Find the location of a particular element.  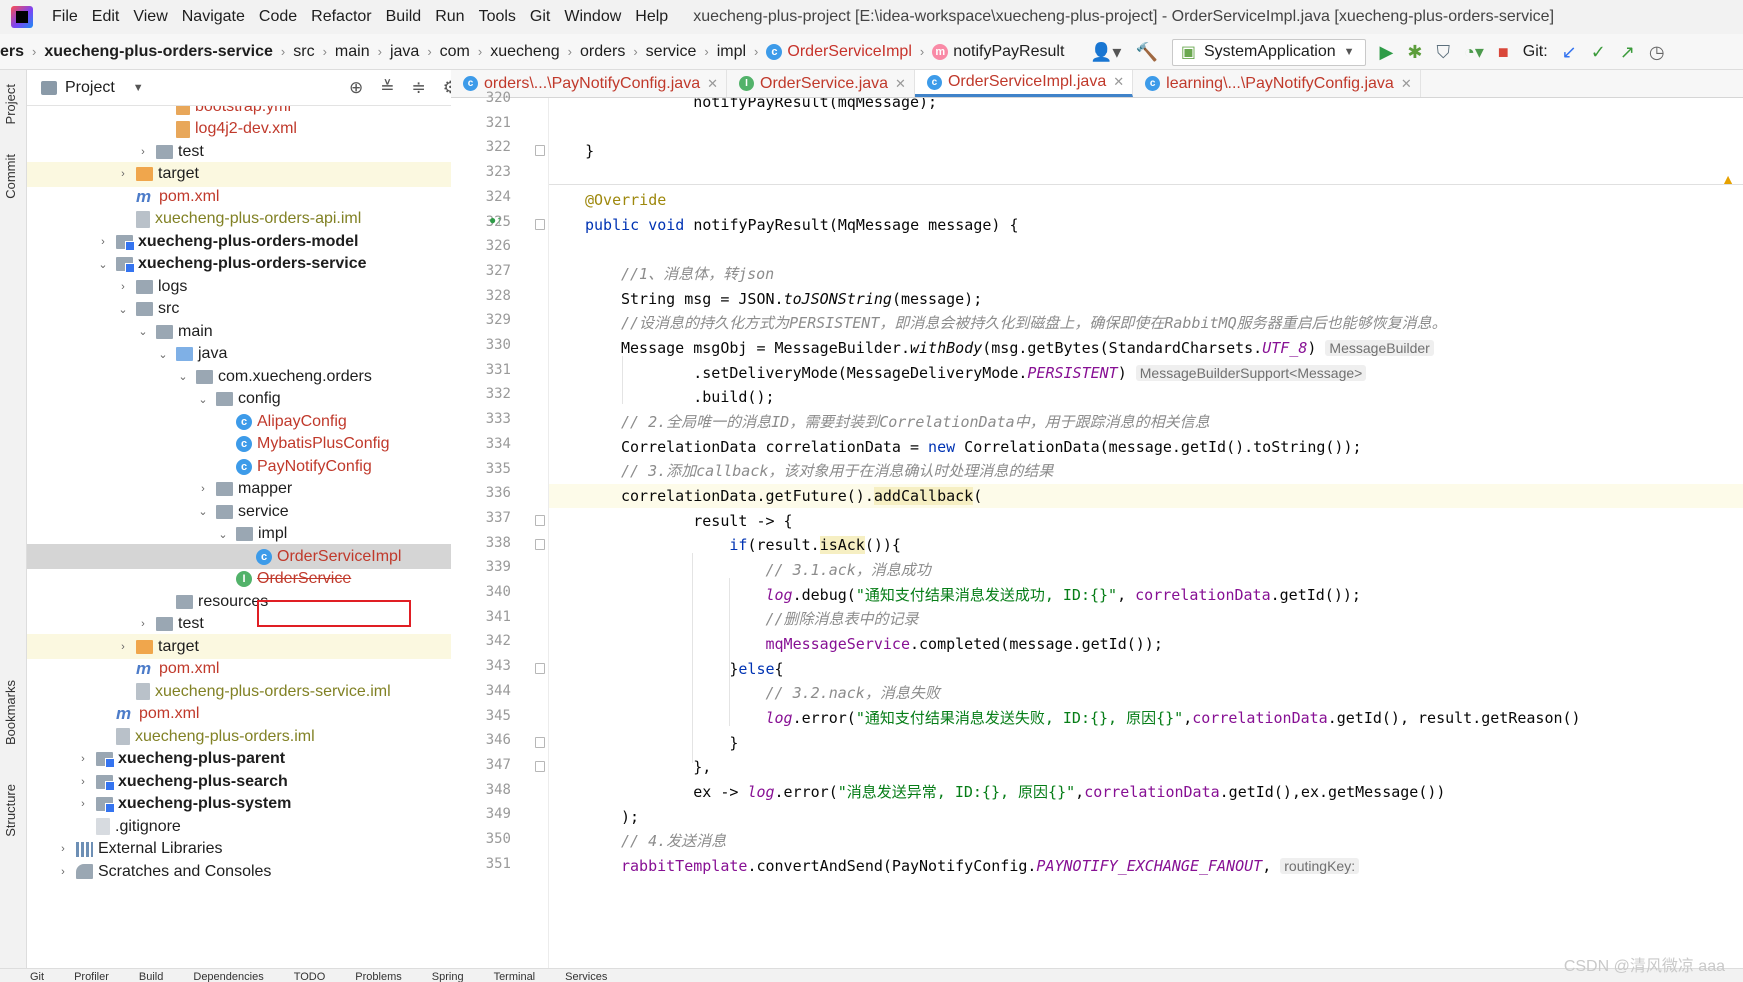

tool-profiler: Profiler is located at coordinates (91, 975).